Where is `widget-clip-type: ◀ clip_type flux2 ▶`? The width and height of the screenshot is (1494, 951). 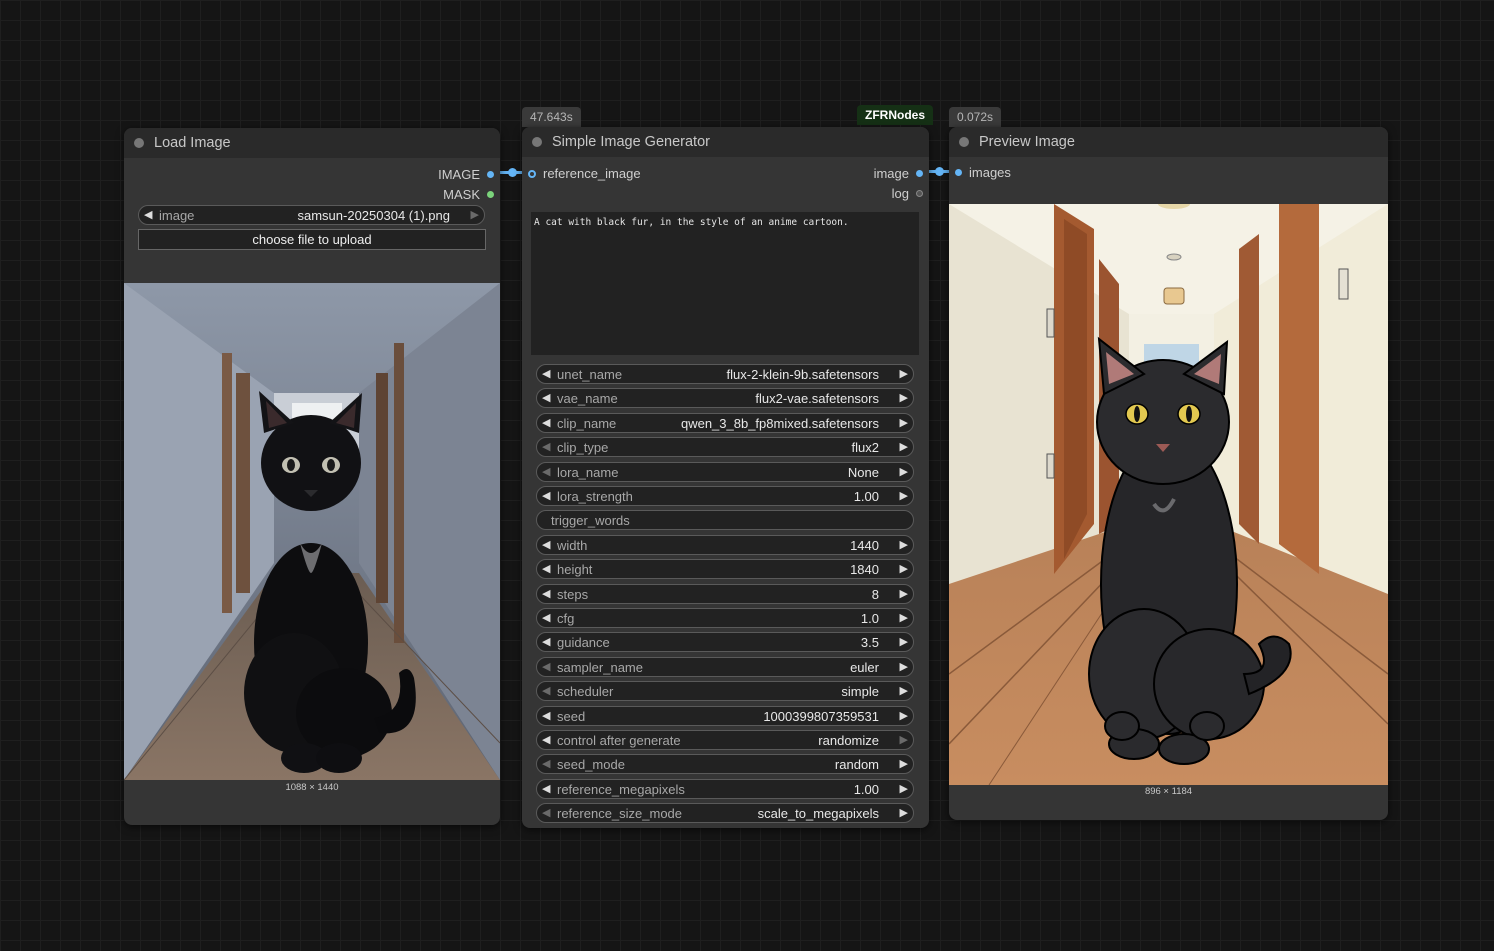
widget-clip-type: ◀ clip_type flux2 ▶ is located at coordinates (725, 447).